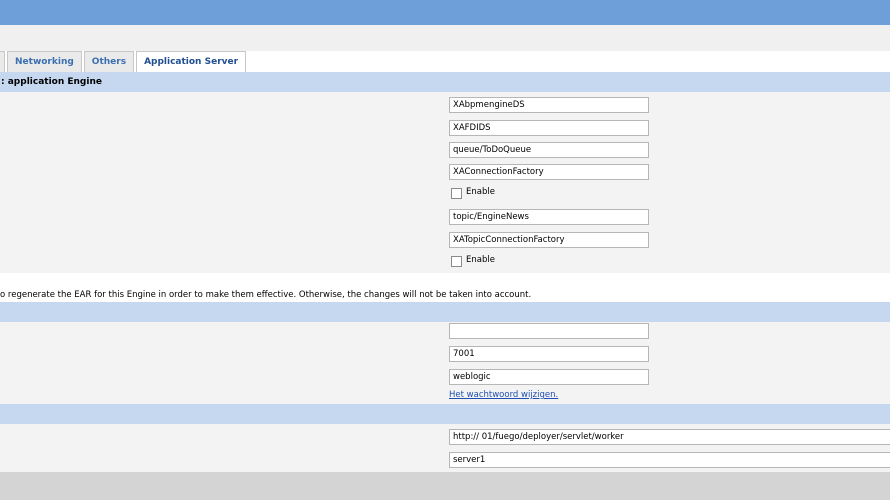 The image size is (890, 500). Describe the element at coordinates (191, 61) in the screenshot. I see `tab-application-server: Application Server` at that location.